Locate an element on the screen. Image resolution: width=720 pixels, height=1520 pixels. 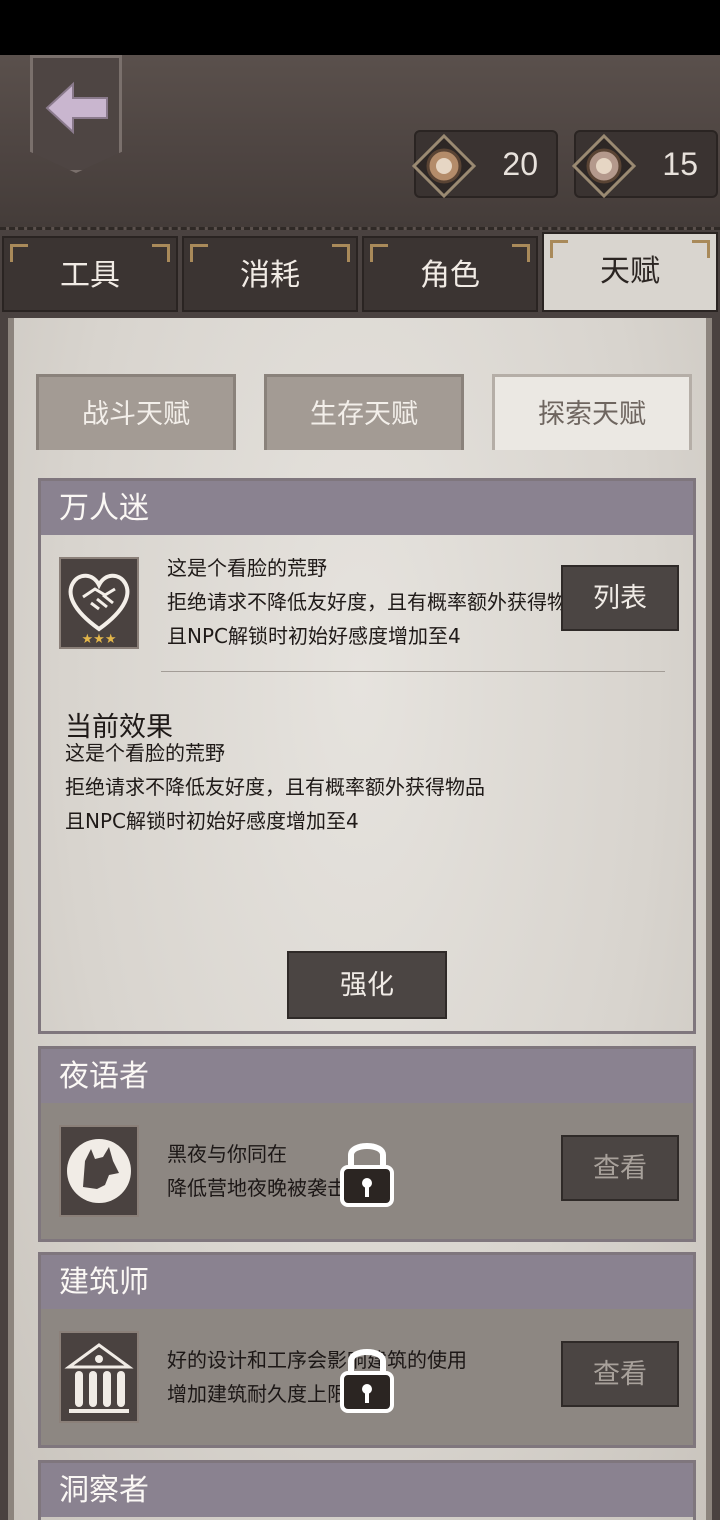
status-bar is located at coordinates (360, 27).